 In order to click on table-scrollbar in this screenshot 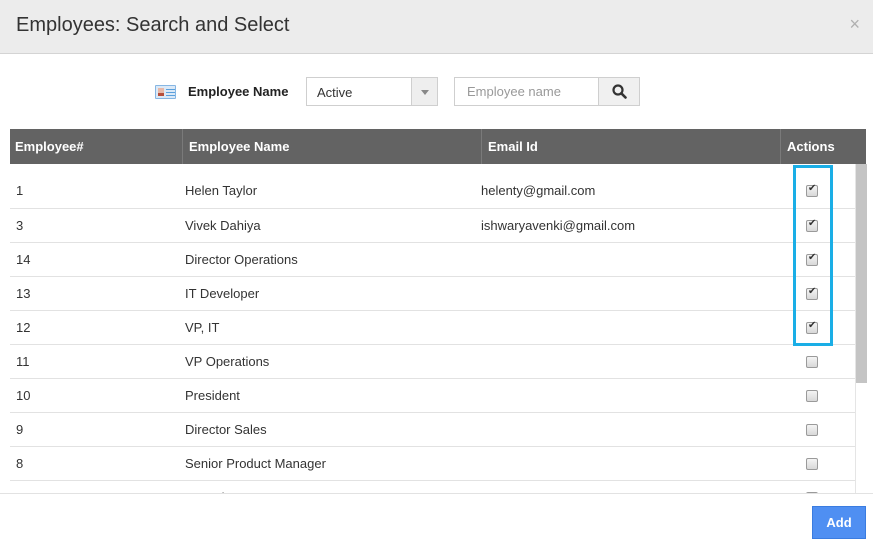, I will do `click(861, 328)`.